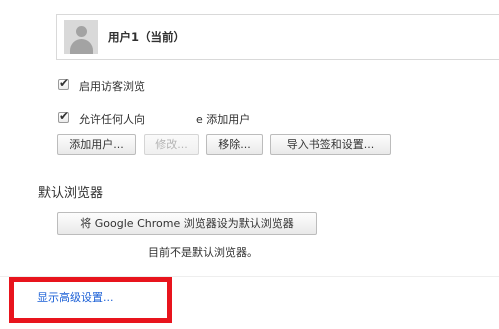  Describe the element at coordinates (112, 86) in the screenshot. I see `enable-guest-label: 启用访客浏览` at that location.